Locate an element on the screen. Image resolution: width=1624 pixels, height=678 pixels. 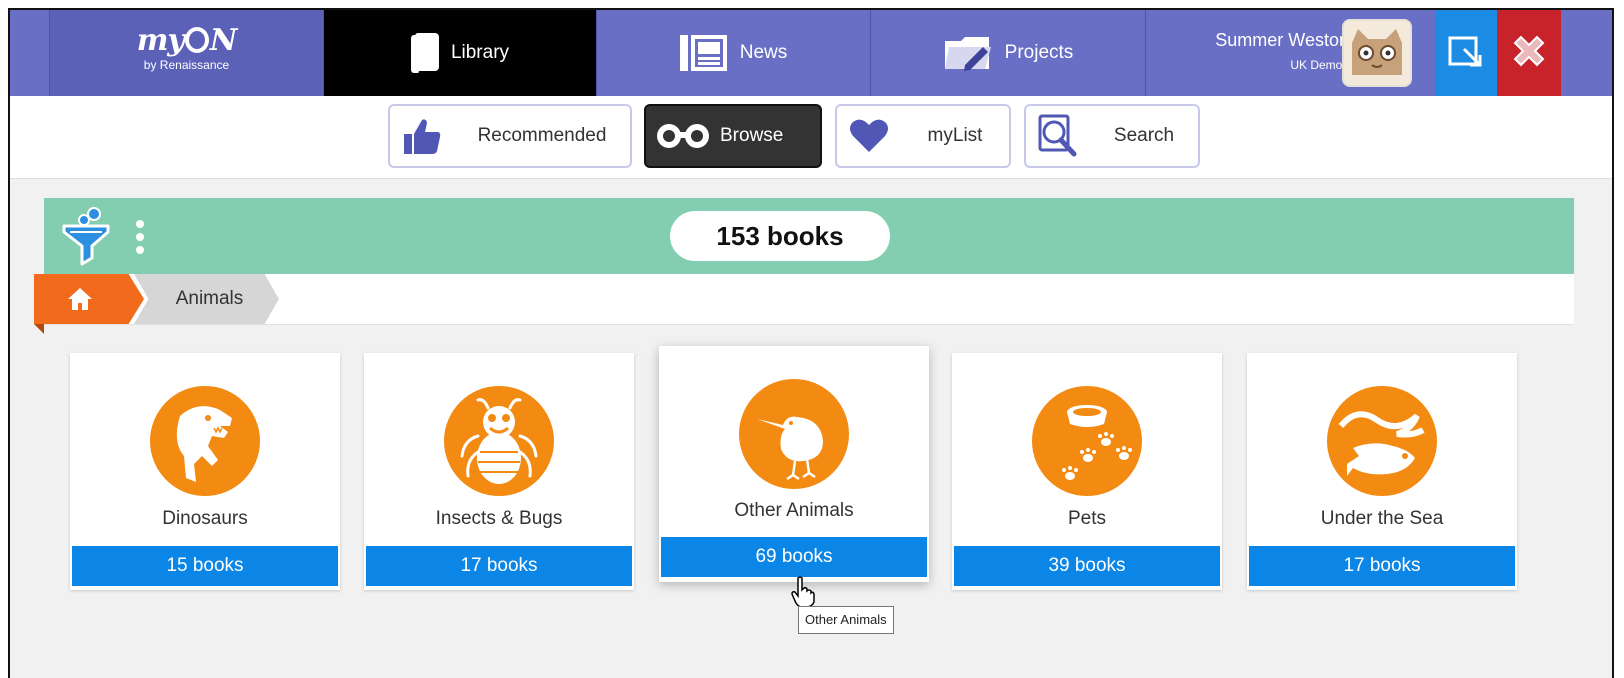
close-icon is located at coordinates (1529, 51).